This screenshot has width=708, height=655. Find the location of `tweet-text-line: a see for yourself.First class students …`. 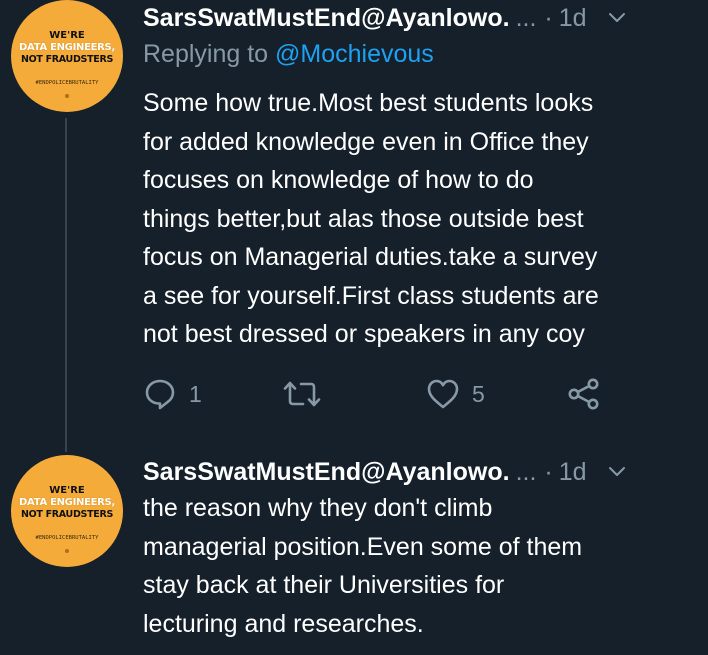

tweet-text-line: a see for yourself.First class students … is located at coordinates (371, 295).